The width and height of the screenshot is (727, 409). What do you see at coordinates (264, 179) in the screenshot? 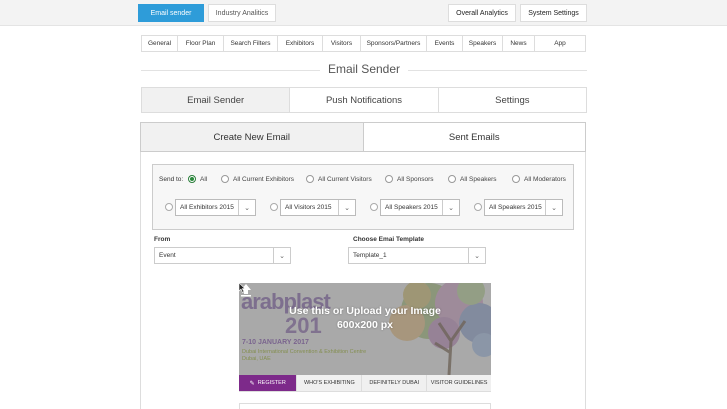
I see `radio-label: All Current Exhibitors` at bounding box center [264, 179].